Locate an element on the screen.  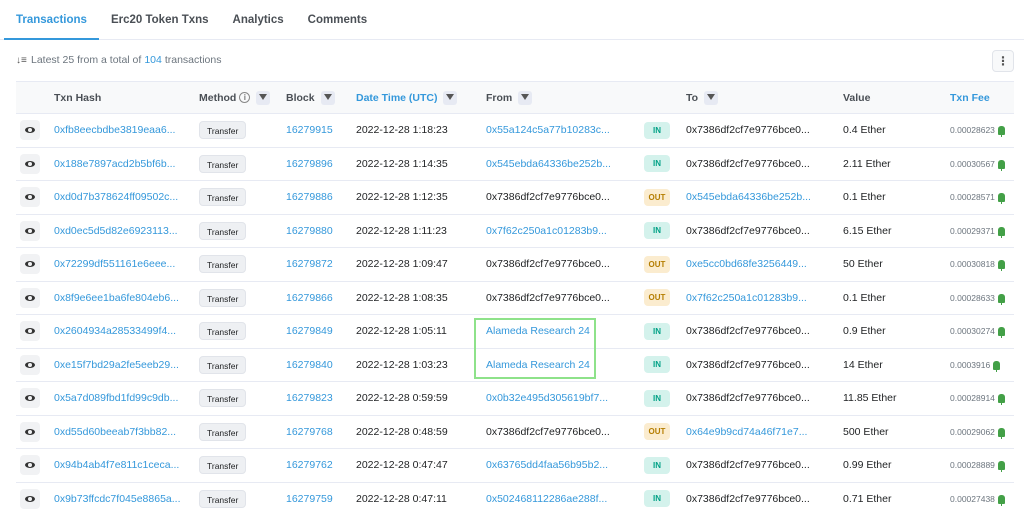
block-link: 16279768 is located at coordinates (317, 432).